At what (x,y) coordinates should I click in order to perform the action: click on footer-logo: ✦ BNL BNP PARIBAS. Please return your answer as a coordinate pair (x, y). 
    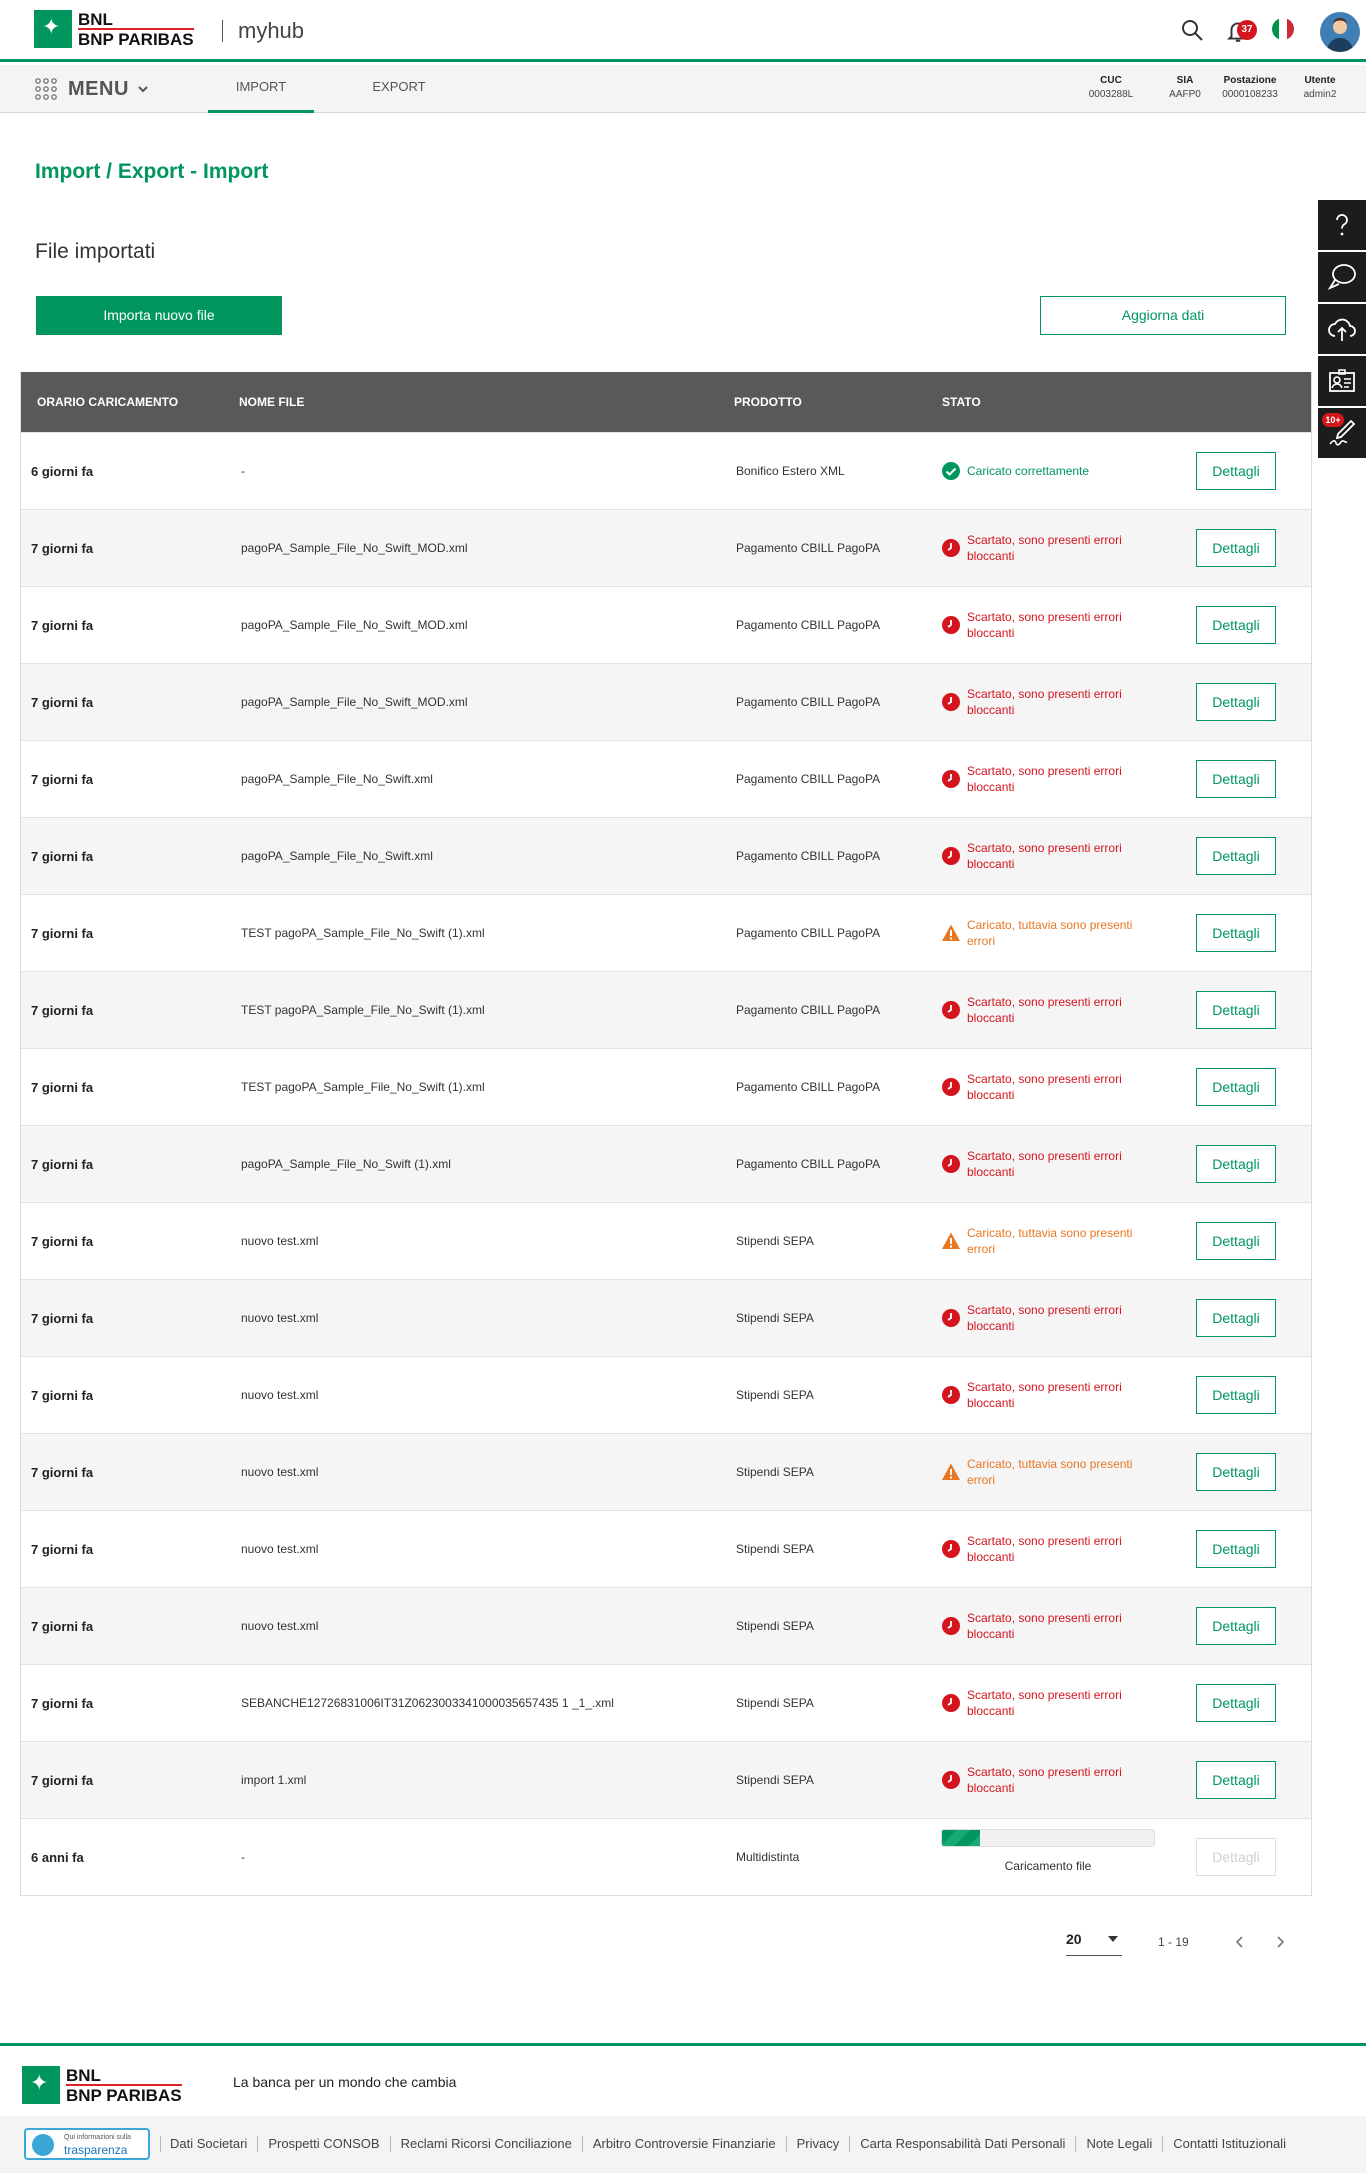
    Looking at the image, I should click on (102, 2085).